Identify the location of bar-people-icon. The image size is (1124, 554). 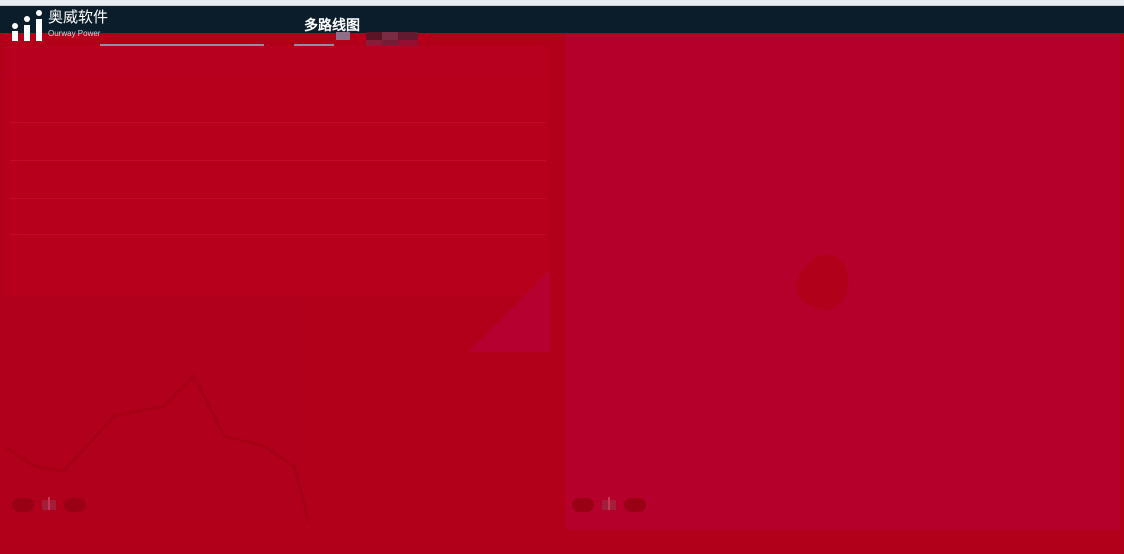
(27, 25).